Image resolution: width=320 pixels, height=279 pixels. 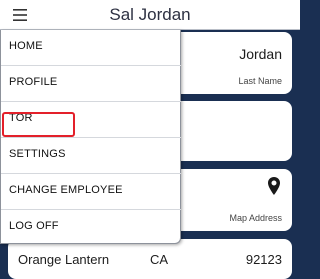 What do you see at coordinates (159, 259) in the screenshot?
I see `state-text: CA` at bounding box center [159, 259].